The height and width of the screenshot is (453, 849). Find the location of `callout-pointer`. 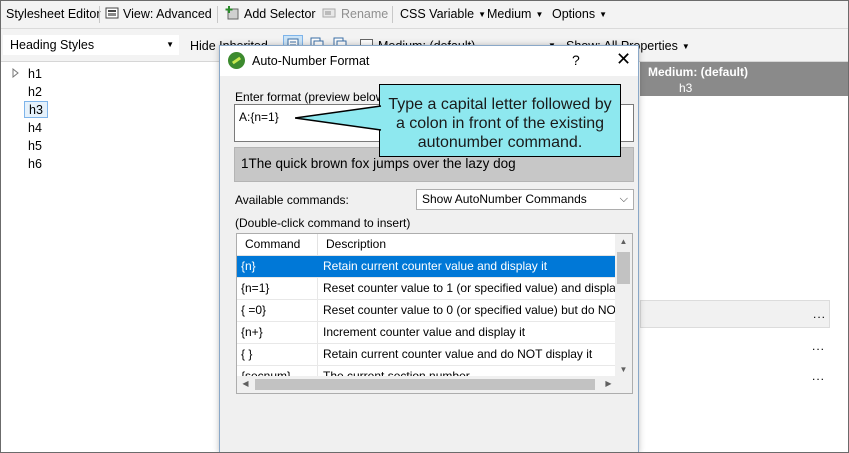

callout-pointer is located at coordinates (338, 118).